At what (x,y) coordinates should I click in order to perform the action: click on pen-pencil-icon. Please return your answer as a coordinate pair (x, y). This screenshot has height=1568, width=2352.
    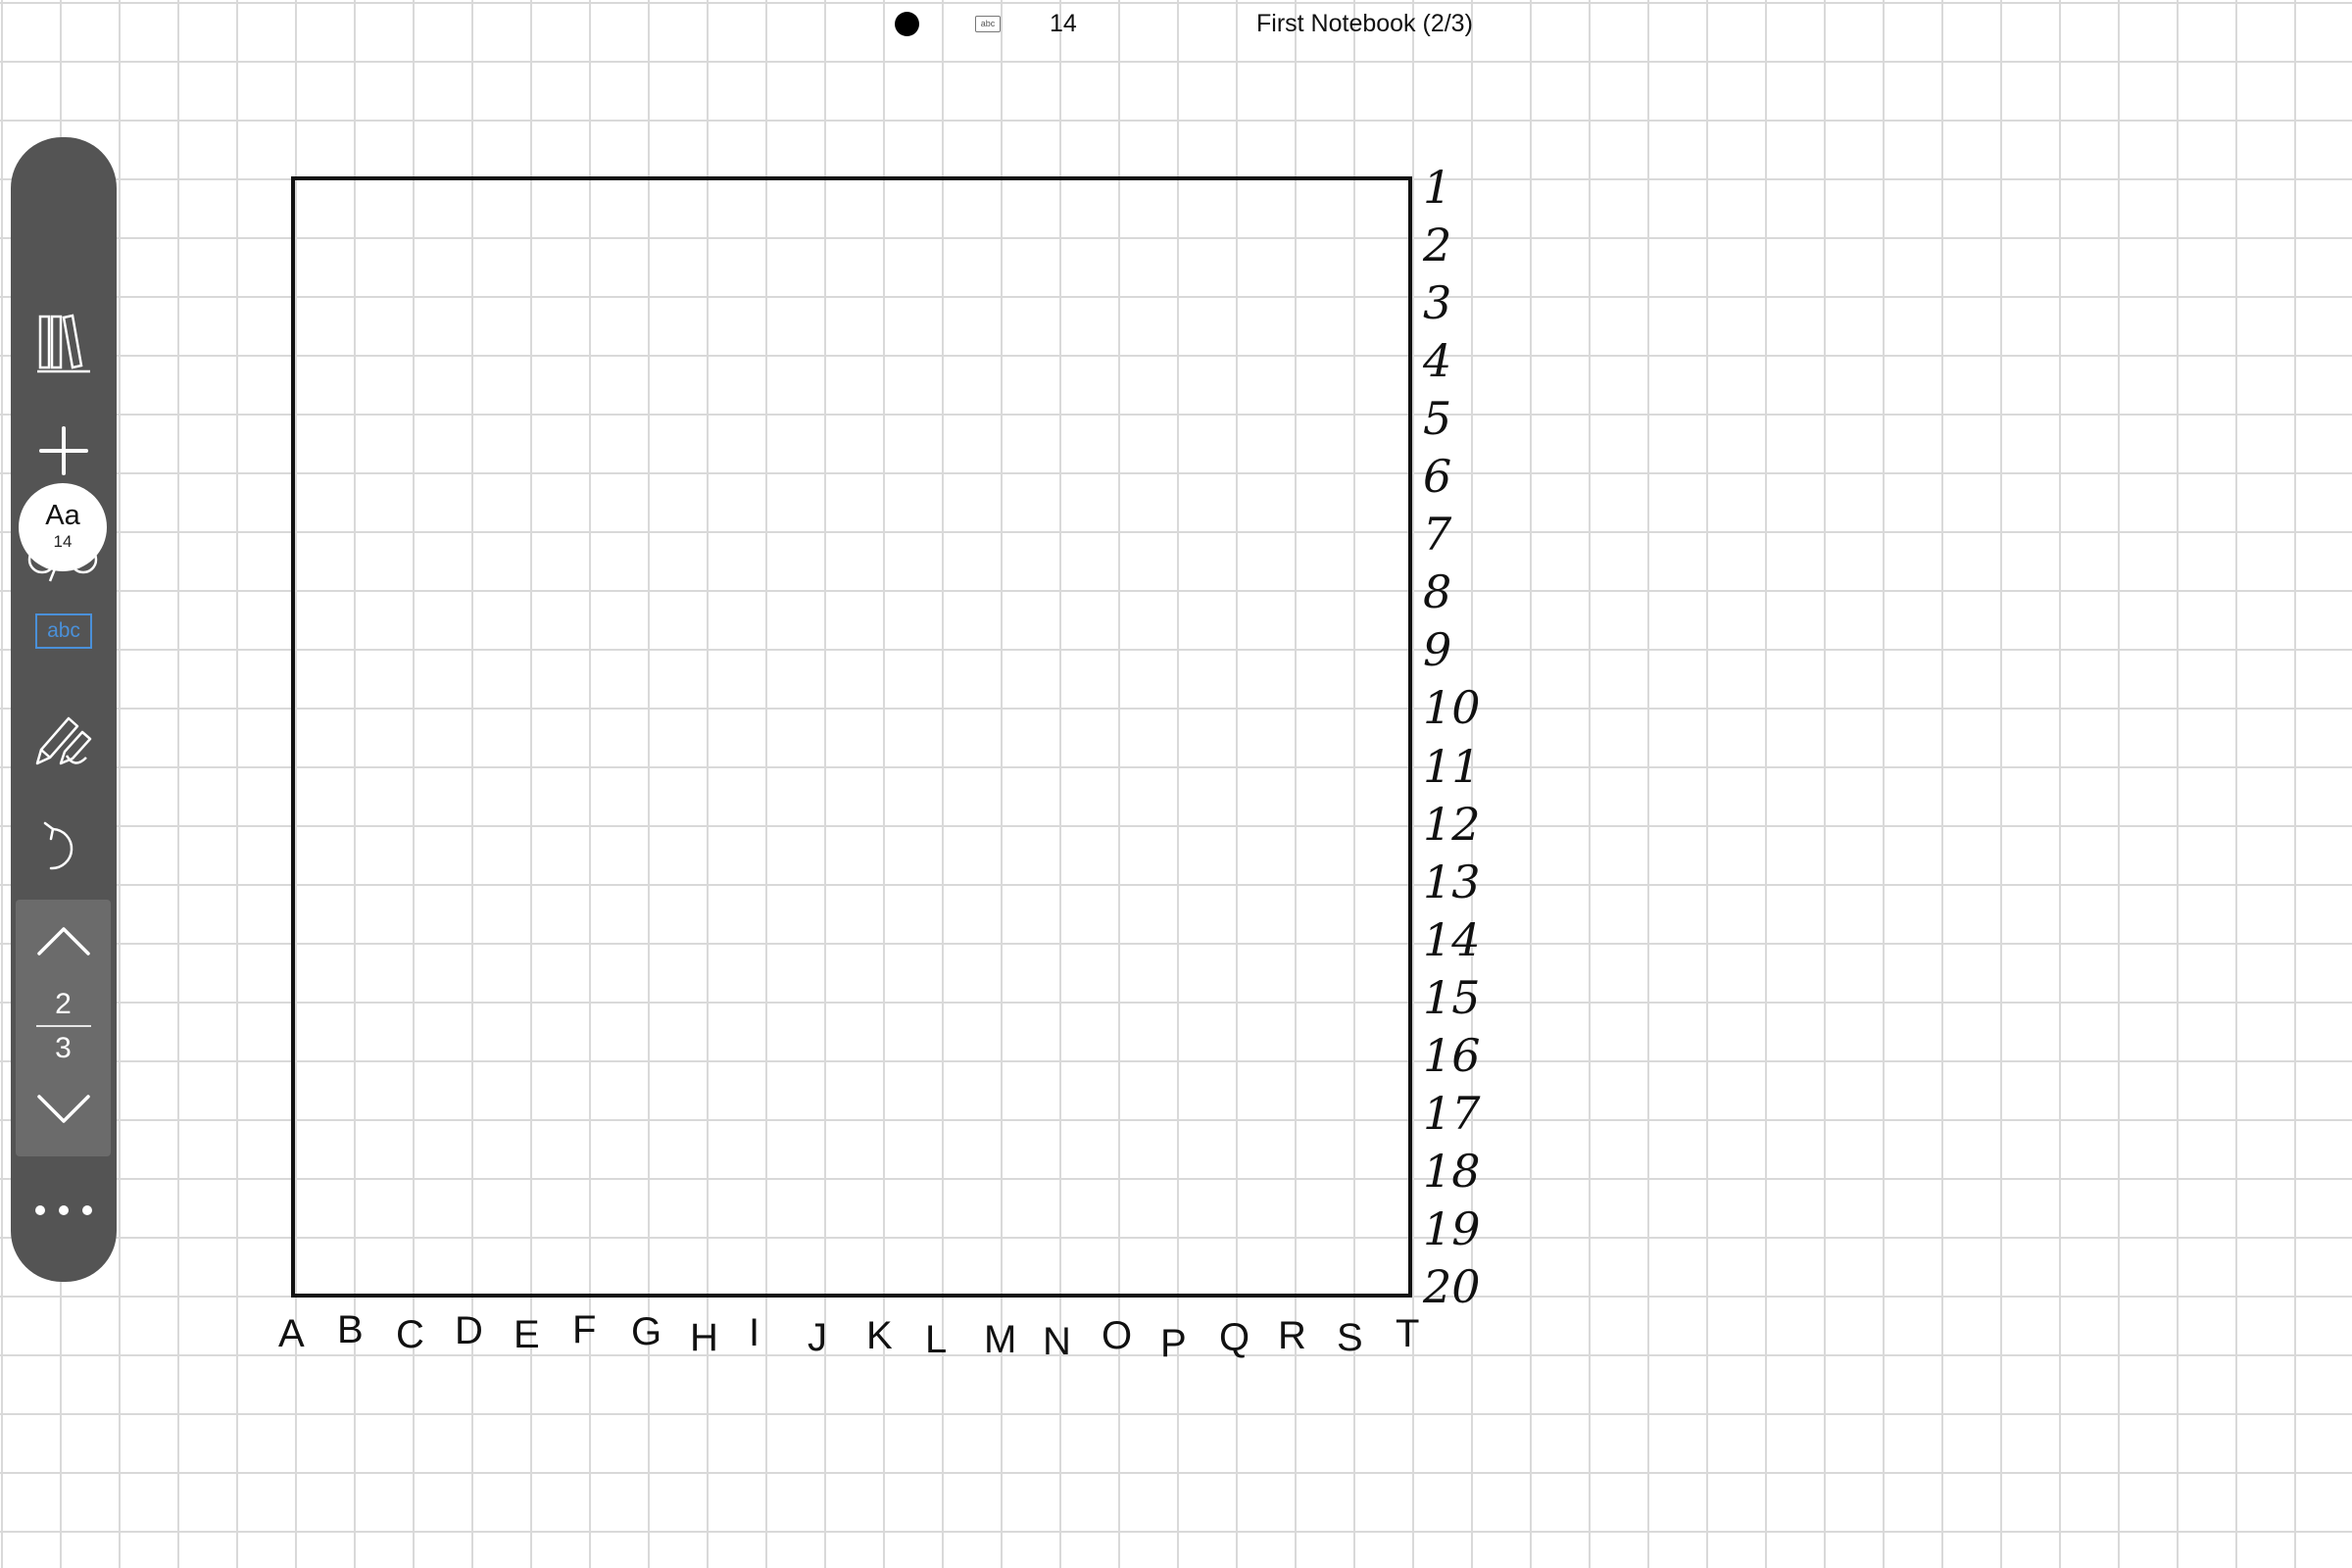
    Looking at the image, I should click on (63, 740).